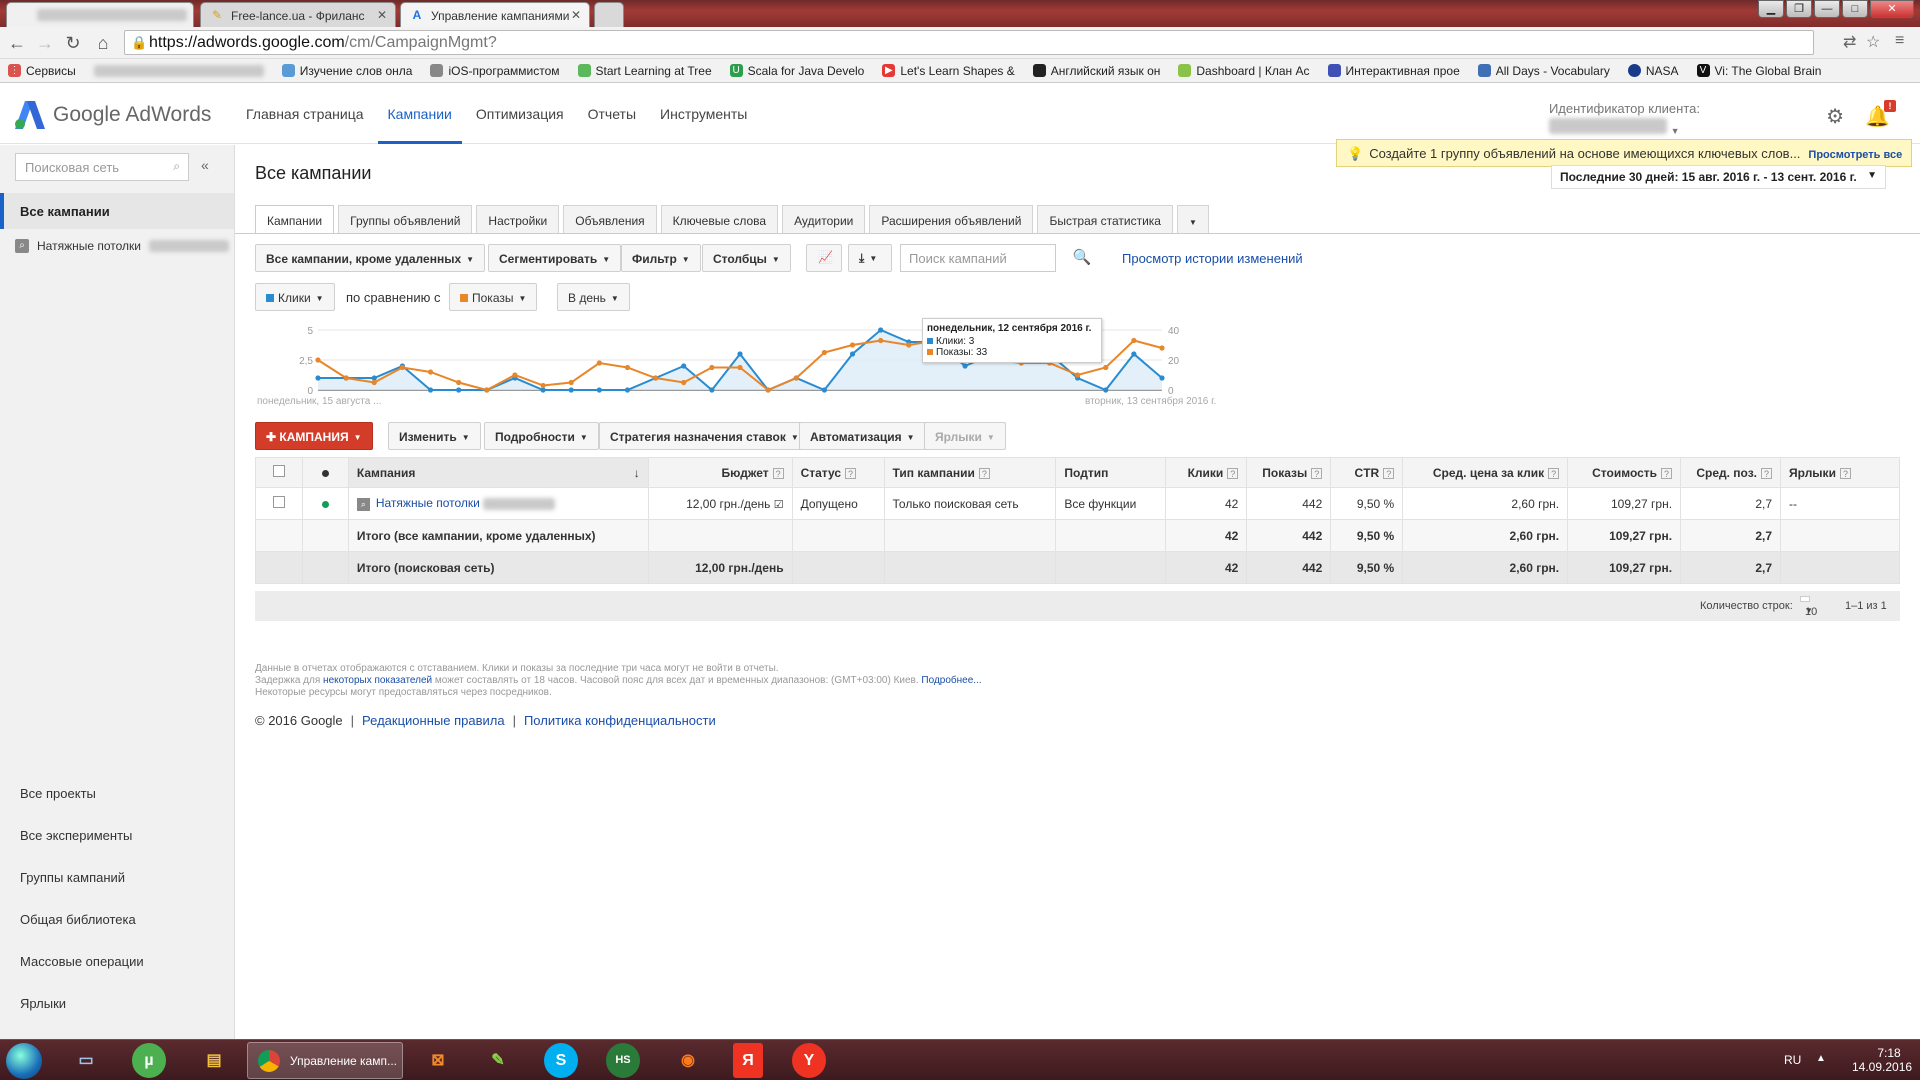  Describe the element at coordinates (82, 1017) in the screenshot. I see `sidebar-item-labels: Ярлыки` at that location.